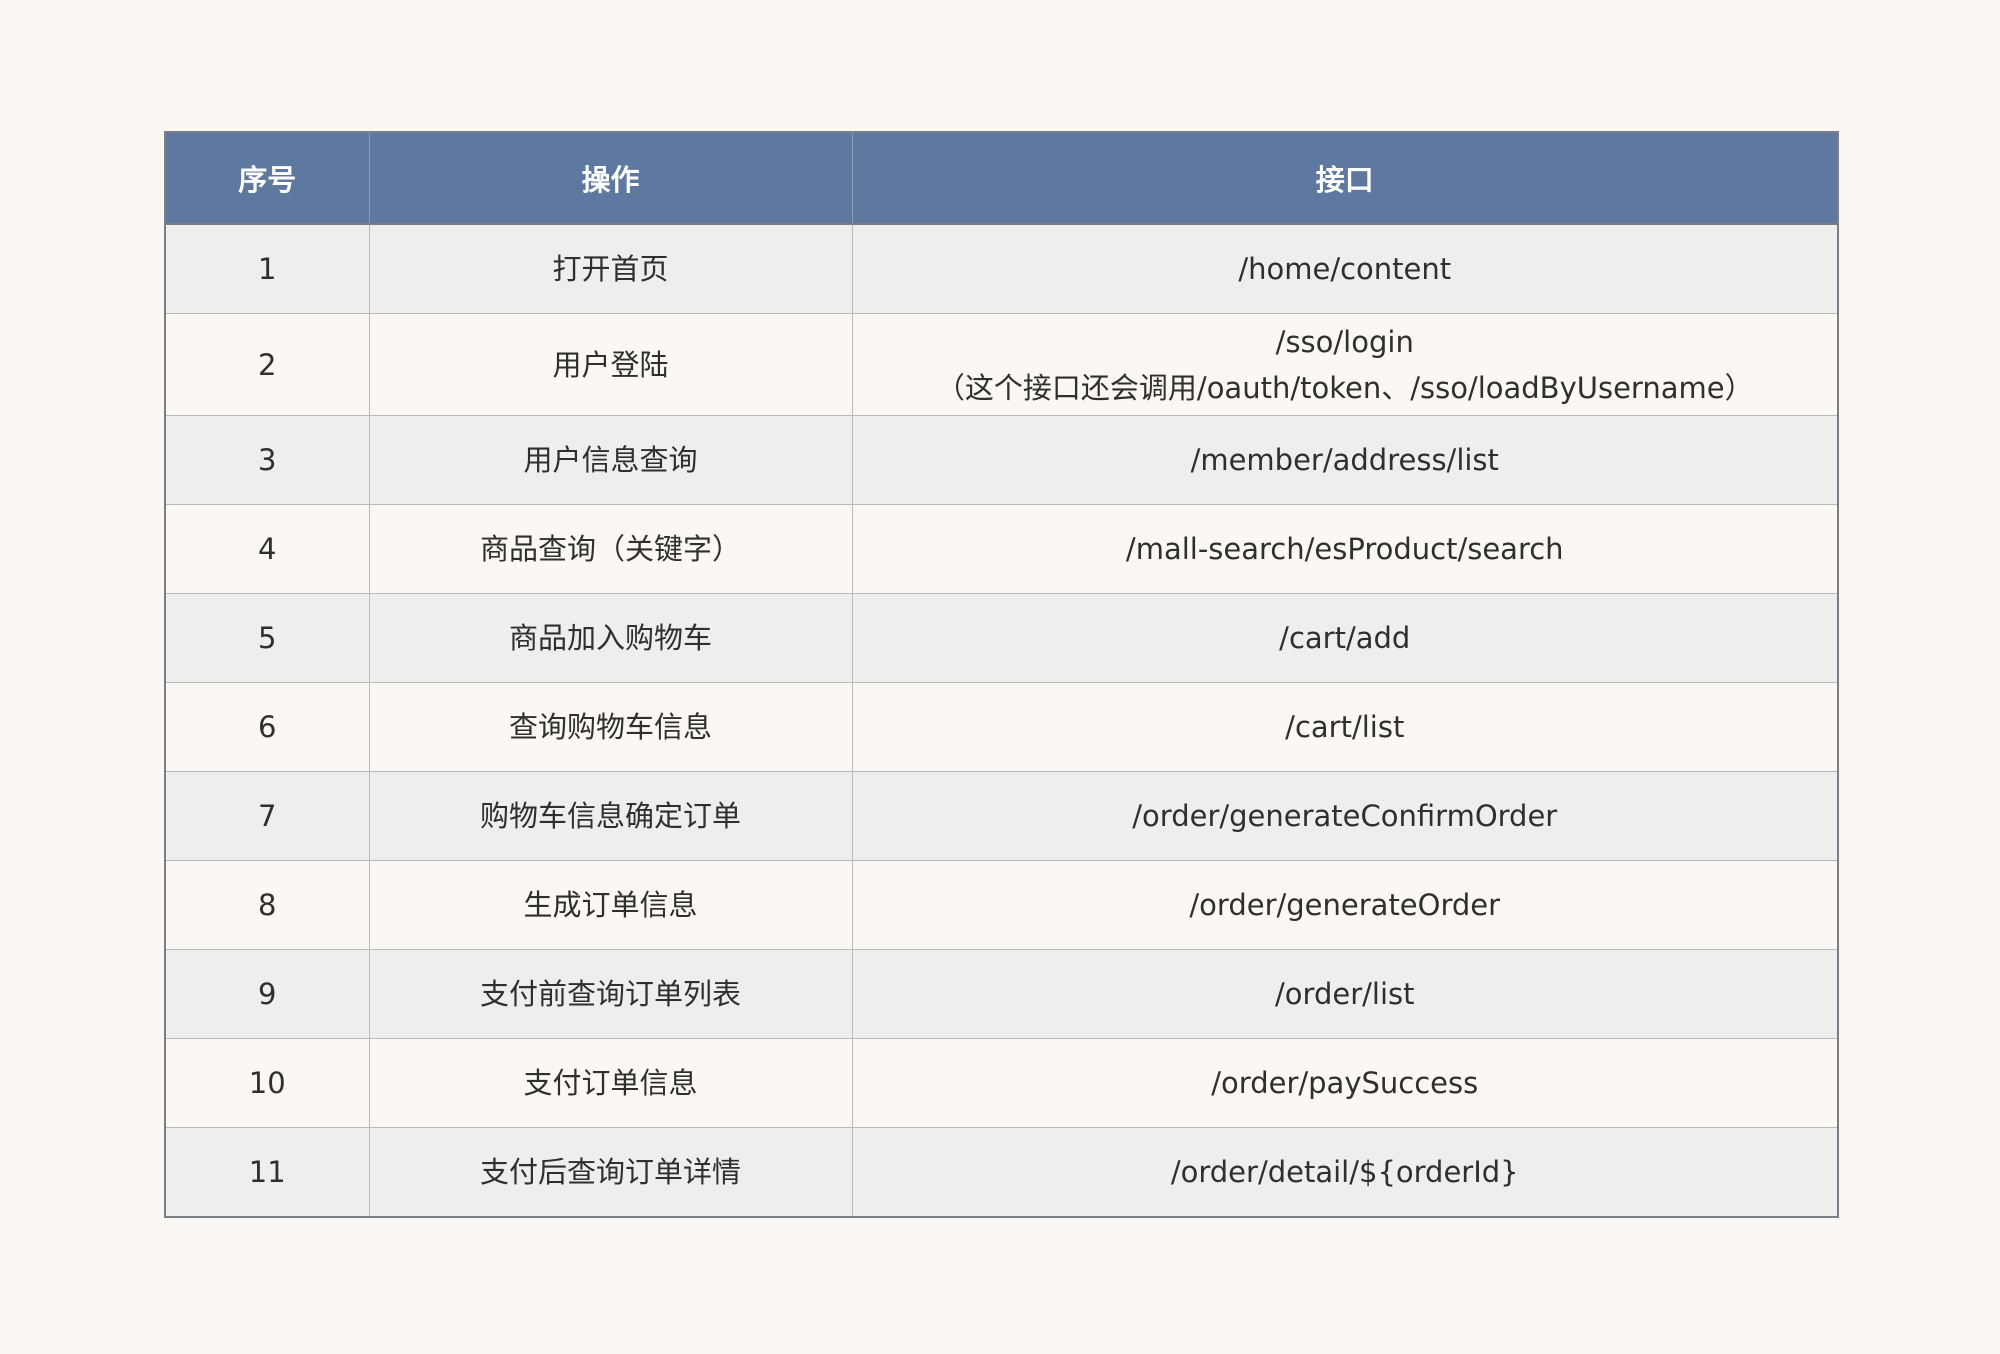 The height and width of the screenshot is (1354, 2000). Describe the element at coordinates (267, 727) in the screenshot. I see `cell-index: 6` at that location.